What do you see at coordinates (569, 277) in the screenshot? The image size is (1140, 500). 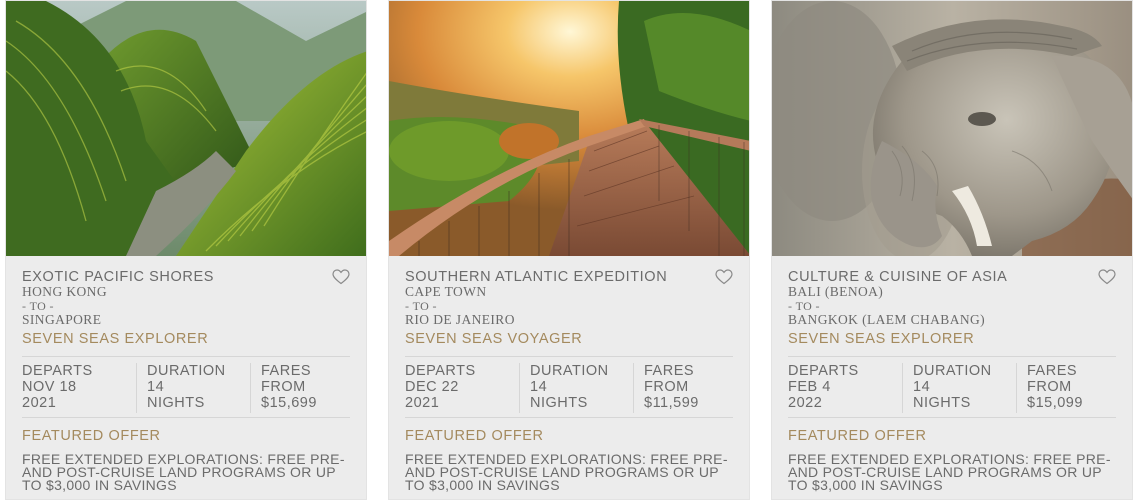 I see `cruise-title: SOUTHERN ATLANTIC EXPEDITION` at bounding box center [569, 277].